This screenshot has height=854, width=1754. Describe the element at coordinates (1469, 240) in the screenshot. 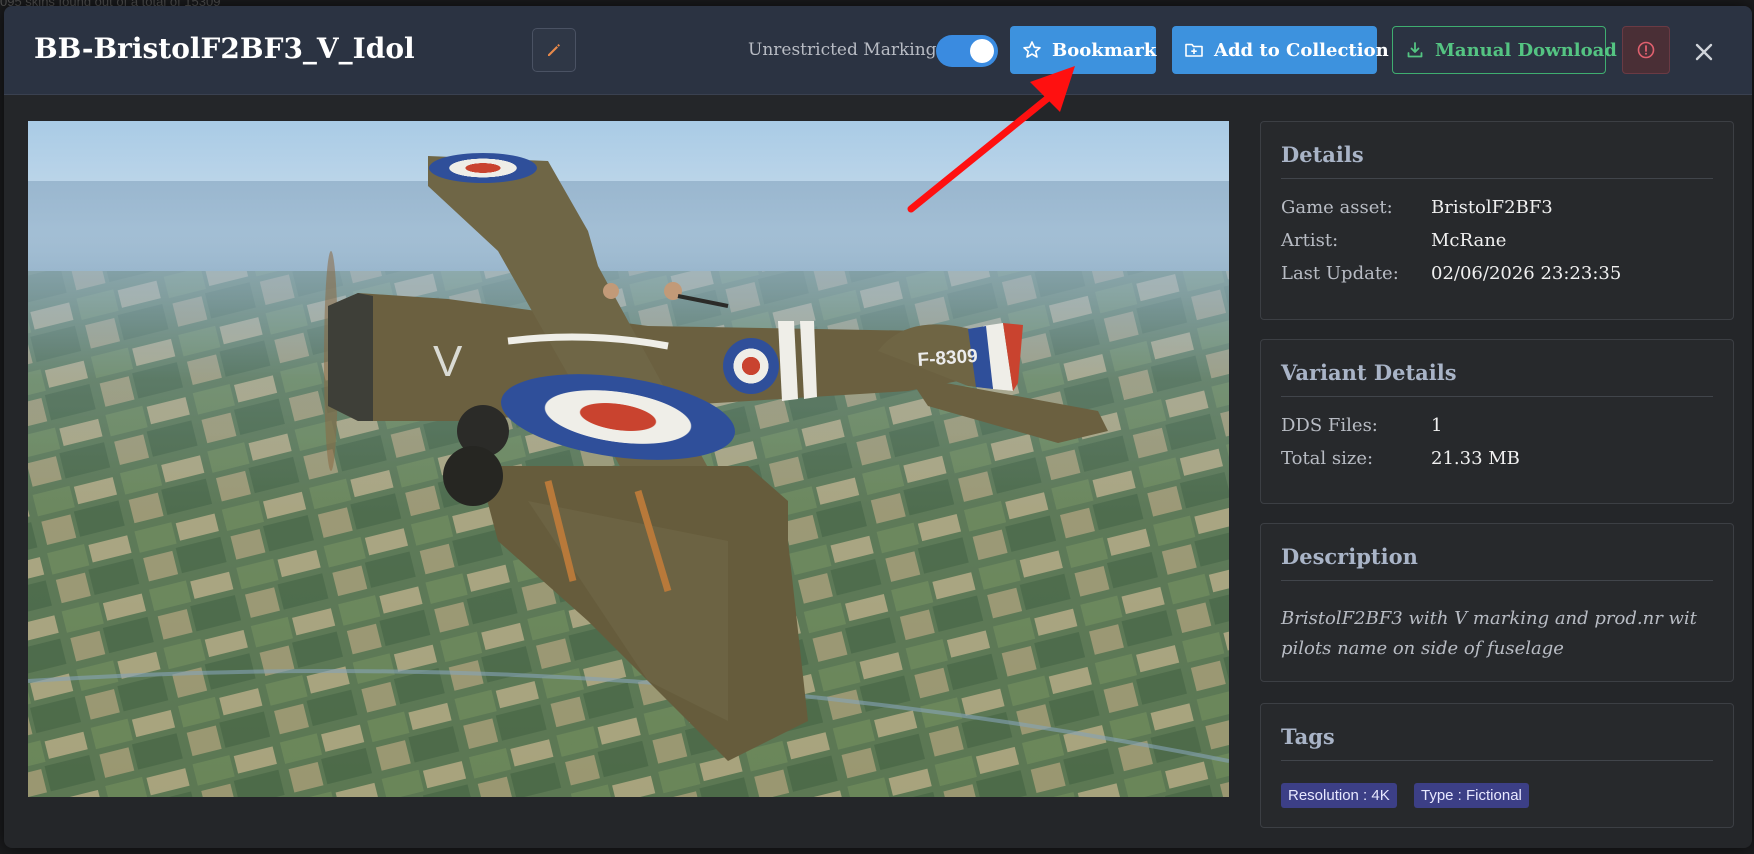

I see `artist-value: McRane` at that location.